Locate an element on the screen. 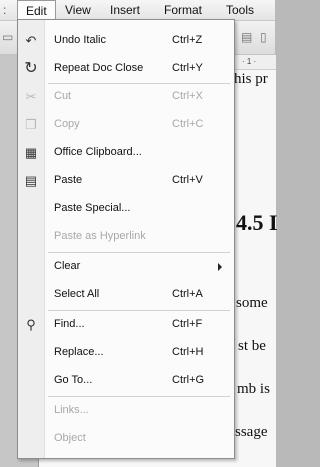  menu-format: Format is located at coordinates (183, 10).